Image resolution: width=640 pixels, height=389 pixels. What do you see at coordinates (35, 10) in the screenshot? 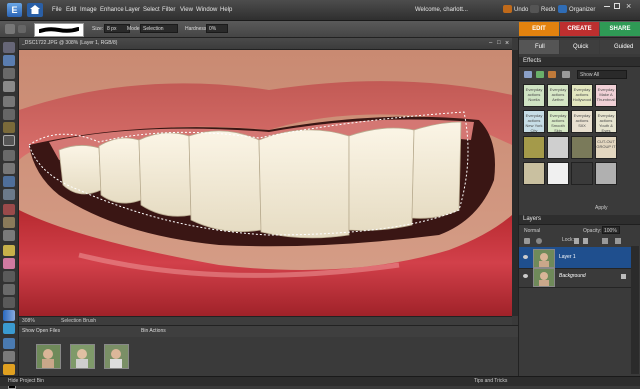
I see `home-icon` at bounding box center [35, 10].